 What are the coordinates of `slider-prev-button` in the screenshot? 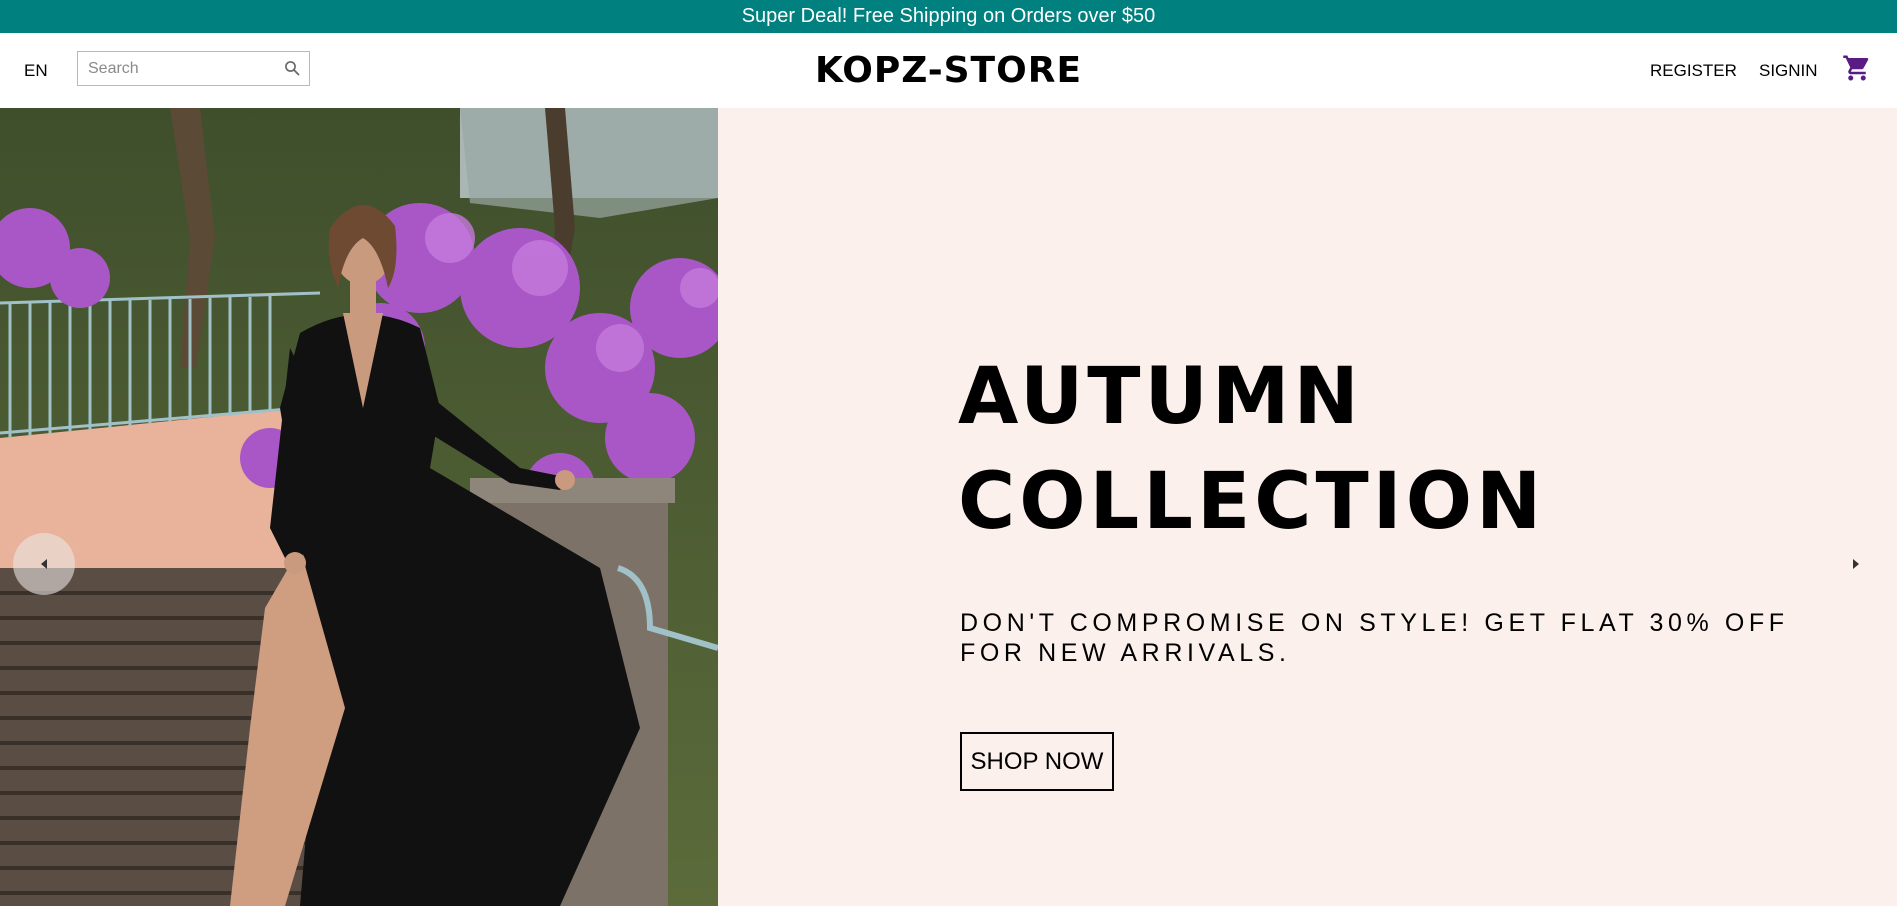 It's located at (44, 564).